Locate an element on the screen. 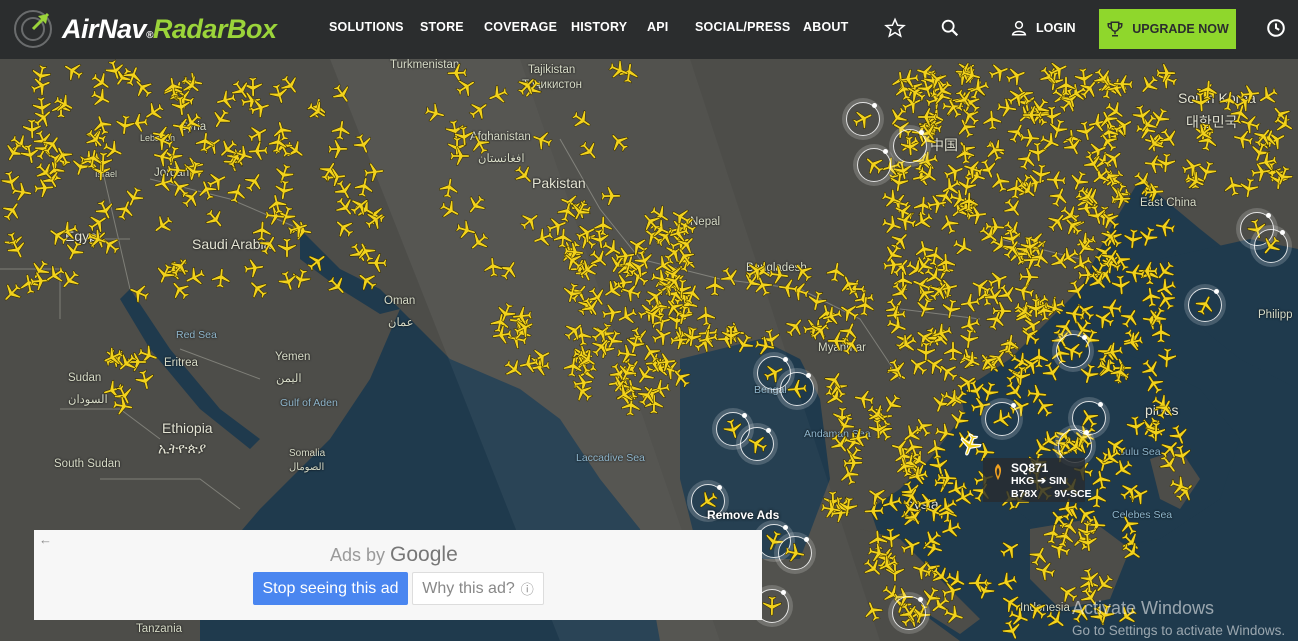 This screenshot has height=641, width=1298. nav-solutions: SOLUTIONS is located at coordinates (366, 27).